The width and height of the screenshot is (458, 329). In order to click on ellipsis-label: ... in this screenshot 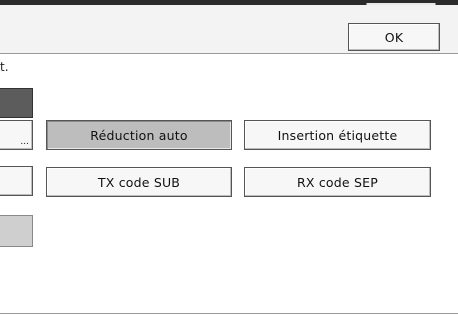, I will do `click(24, 142)`.